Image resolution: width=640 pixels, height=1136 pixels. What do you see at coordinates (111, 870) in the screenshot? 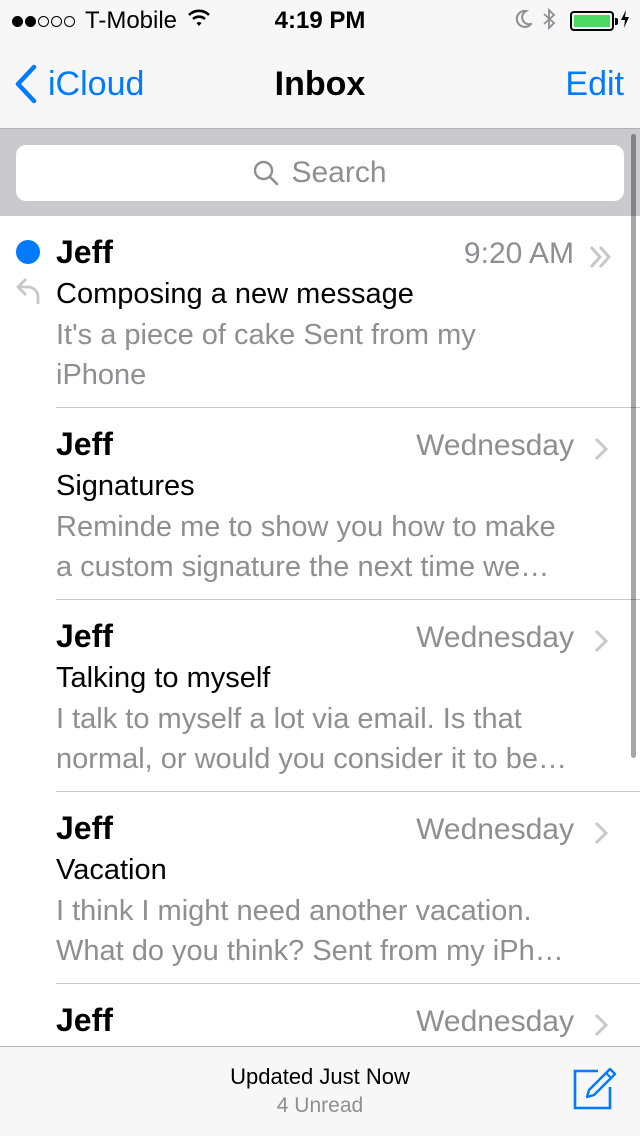
I see `message-subject: Vacation` at bounding box center [111, 870].